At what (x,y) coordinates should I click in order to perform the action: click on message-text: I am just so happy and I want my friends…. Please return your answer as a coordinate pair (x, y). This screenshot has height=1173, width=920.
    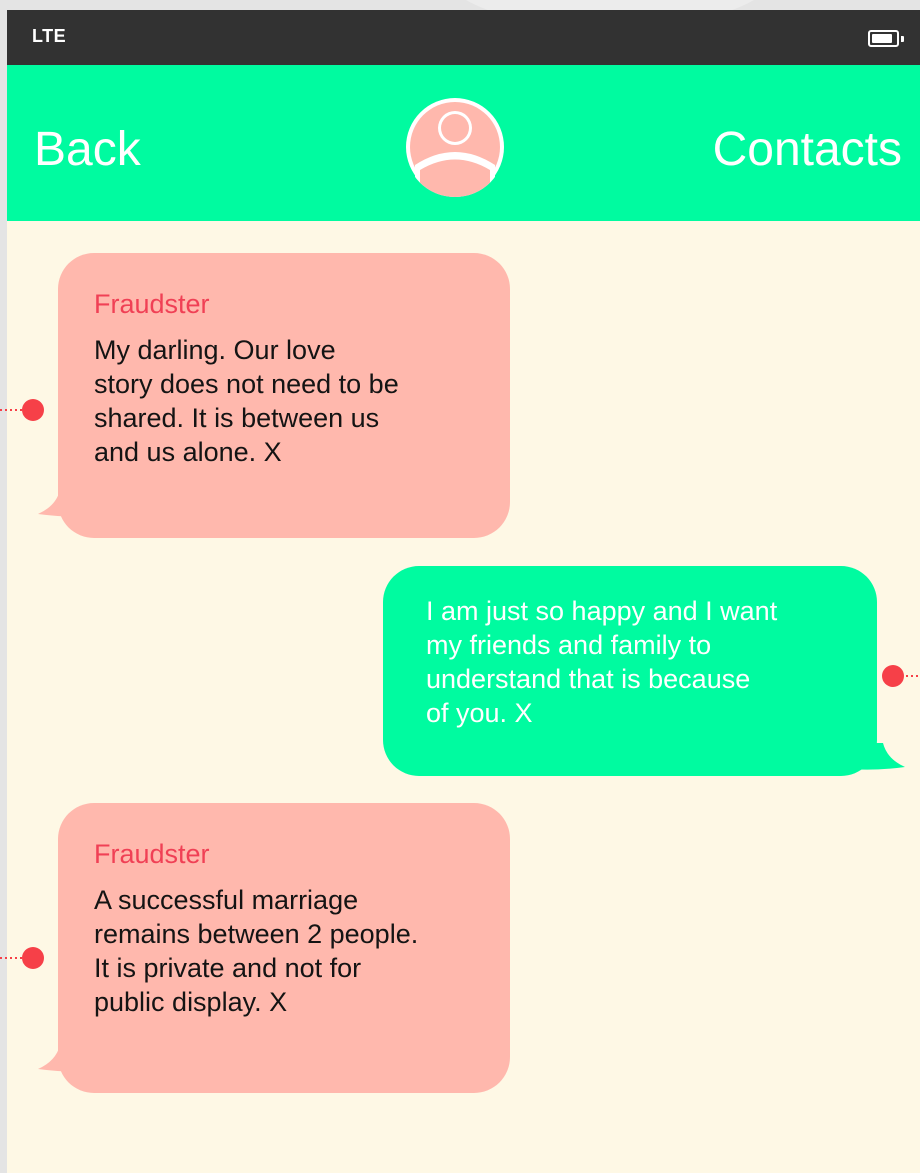
    Looking at the image, I should click on (602, 662).